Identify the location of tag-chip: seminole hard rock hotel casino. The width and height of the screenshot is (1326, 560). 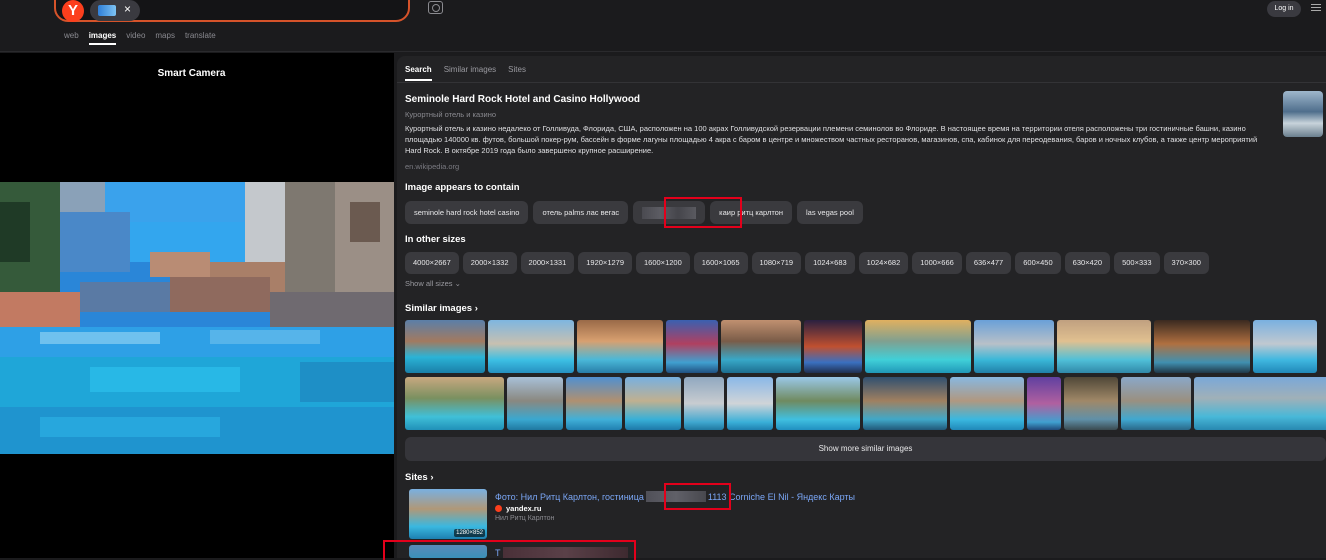
(467, 212).